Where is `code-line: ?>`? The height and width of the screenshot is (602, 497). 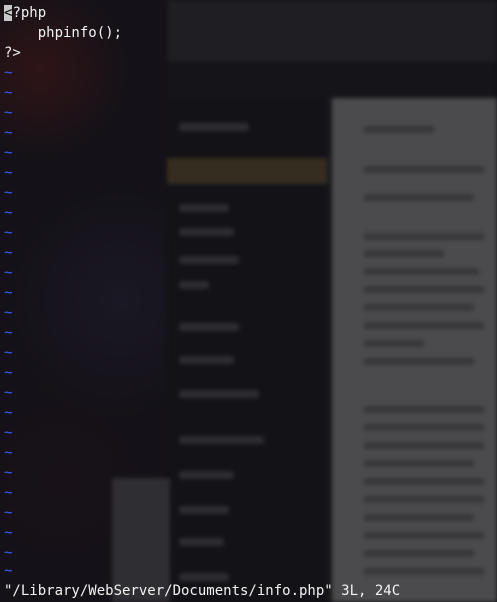 code-line: ?> is located at coordinates (12, 53).